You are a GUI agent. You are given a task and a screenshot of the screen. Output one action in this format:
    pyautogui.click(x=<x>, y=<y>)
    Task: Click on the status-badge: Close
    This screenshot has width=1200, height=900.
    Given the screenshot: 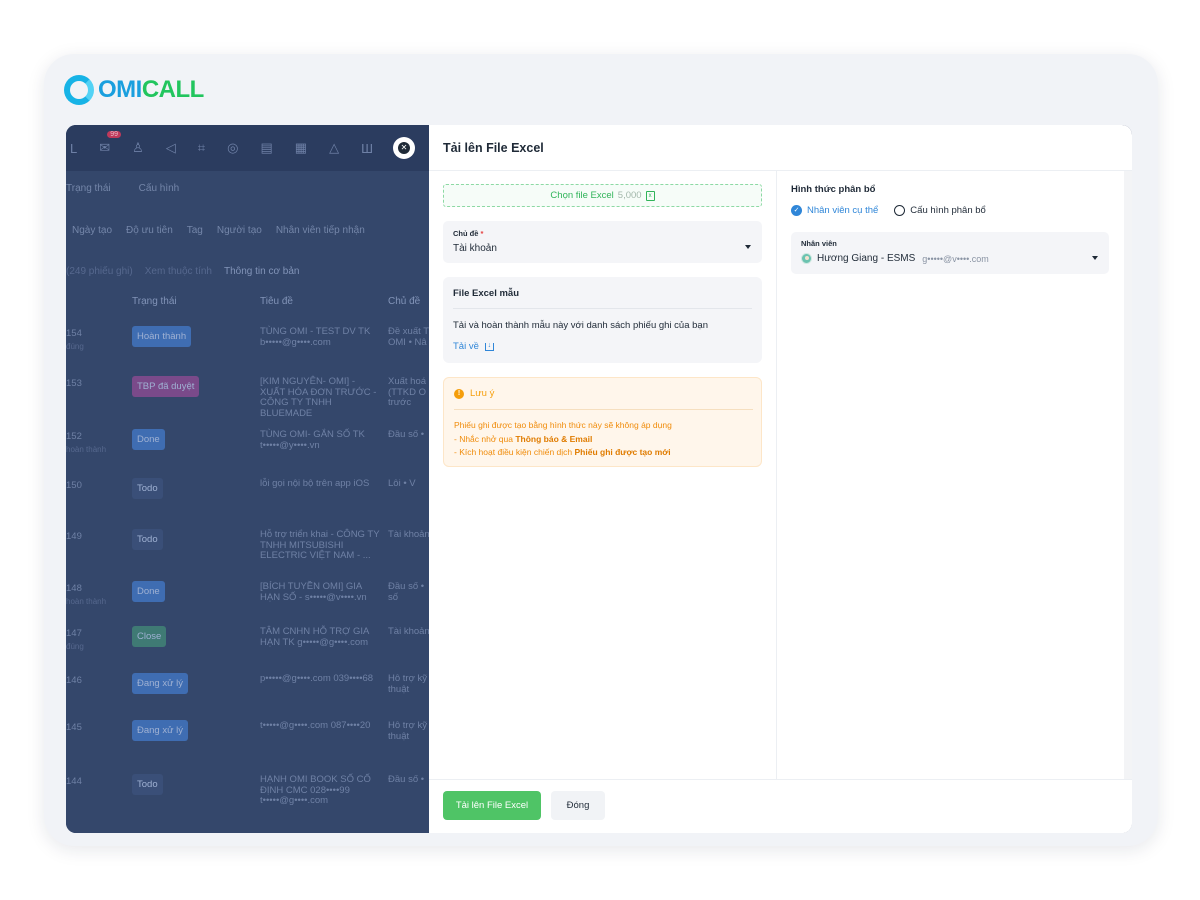 What is the action you would take?
    pyautogui.click(x=149, y=636)
    